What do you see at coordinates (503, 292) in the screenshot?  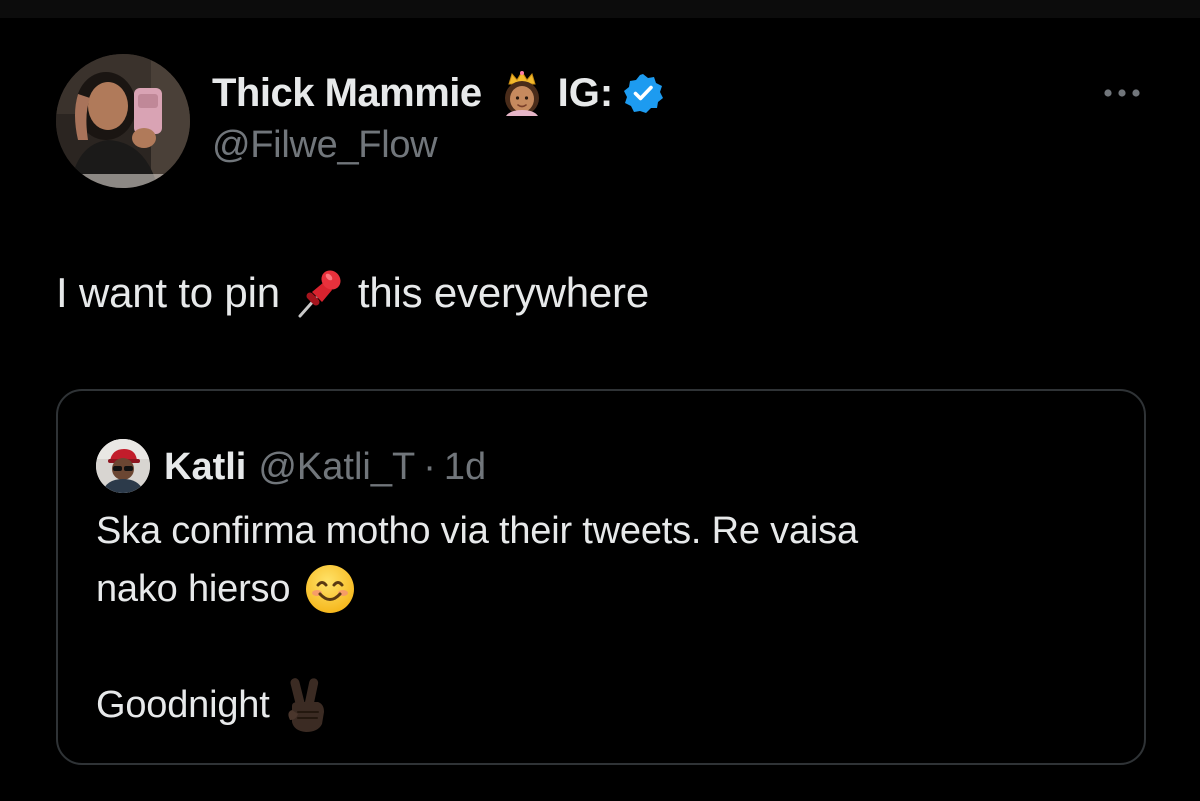 I see `tweet-text-after: this everywhere` at bounding box center [503, 292].